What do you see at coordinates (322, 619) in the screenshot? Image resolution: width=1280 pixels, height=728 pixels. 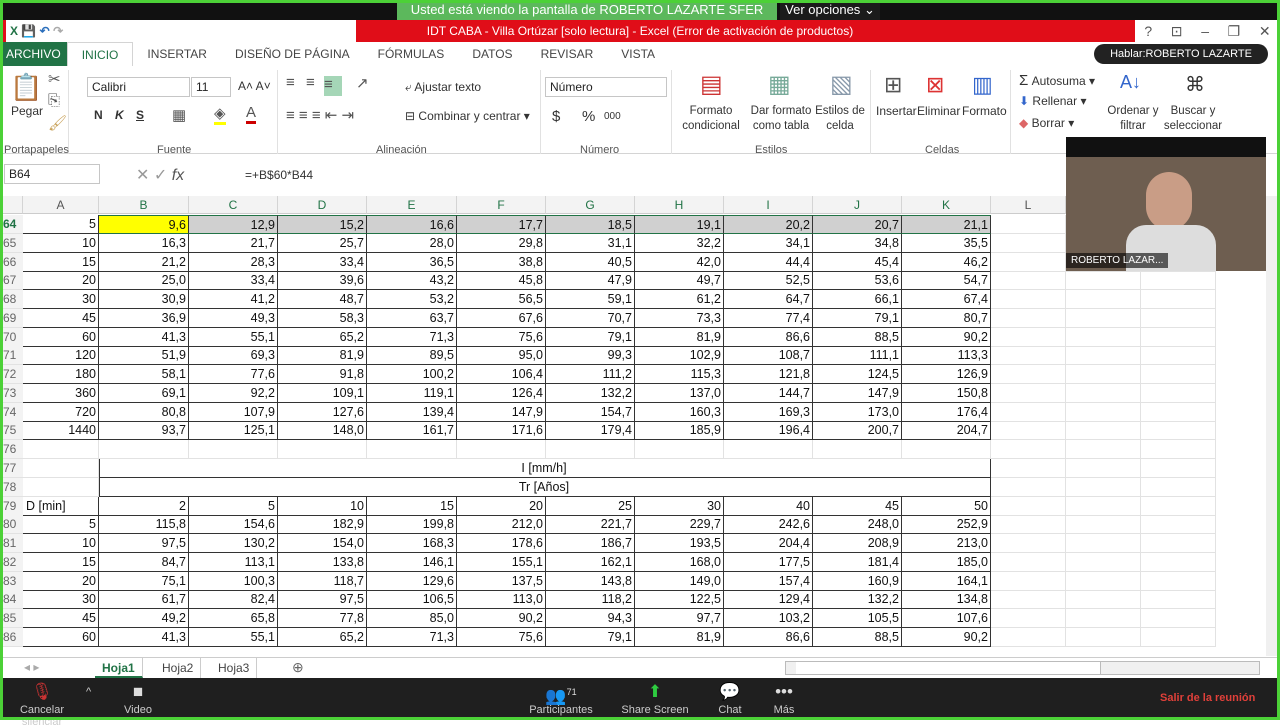 I see `cell: 77,8` at bounding box center [322, 619].